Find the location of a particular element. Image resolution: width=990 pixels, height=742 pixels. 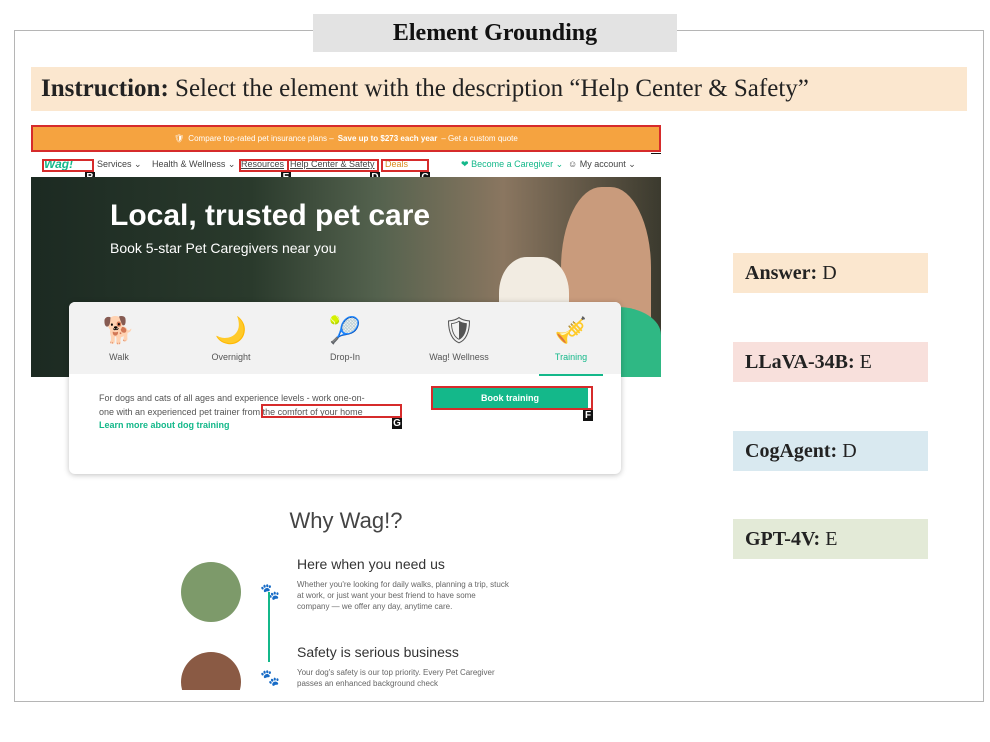

tab-wag-wellness: 🛡 Wag! Wellness is located at coordinates (459, 338).